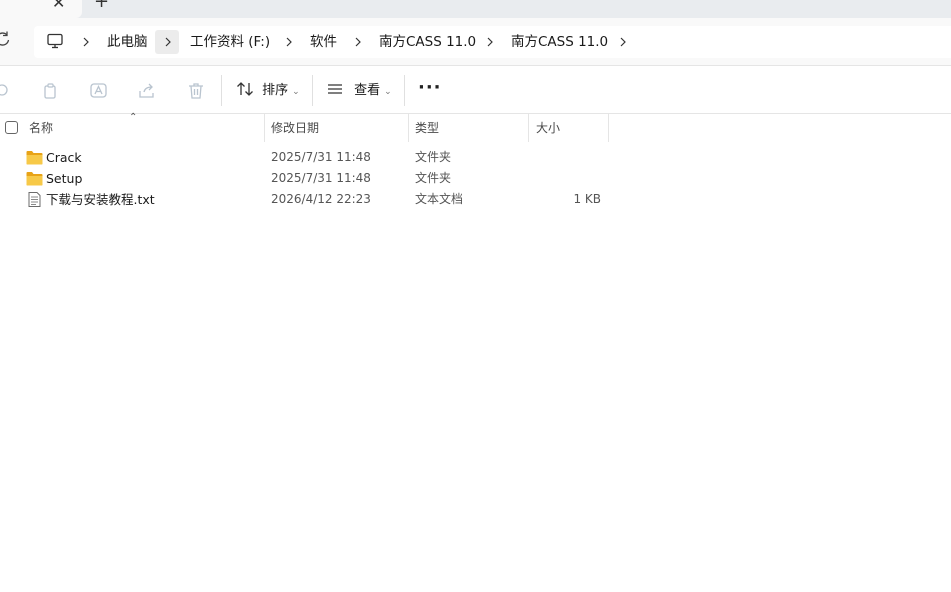  Describe the element at coordinates (475, 127) in the screenshot. I see `column-header: ⌃ 名称 修改日期 类型 大小` at that location.